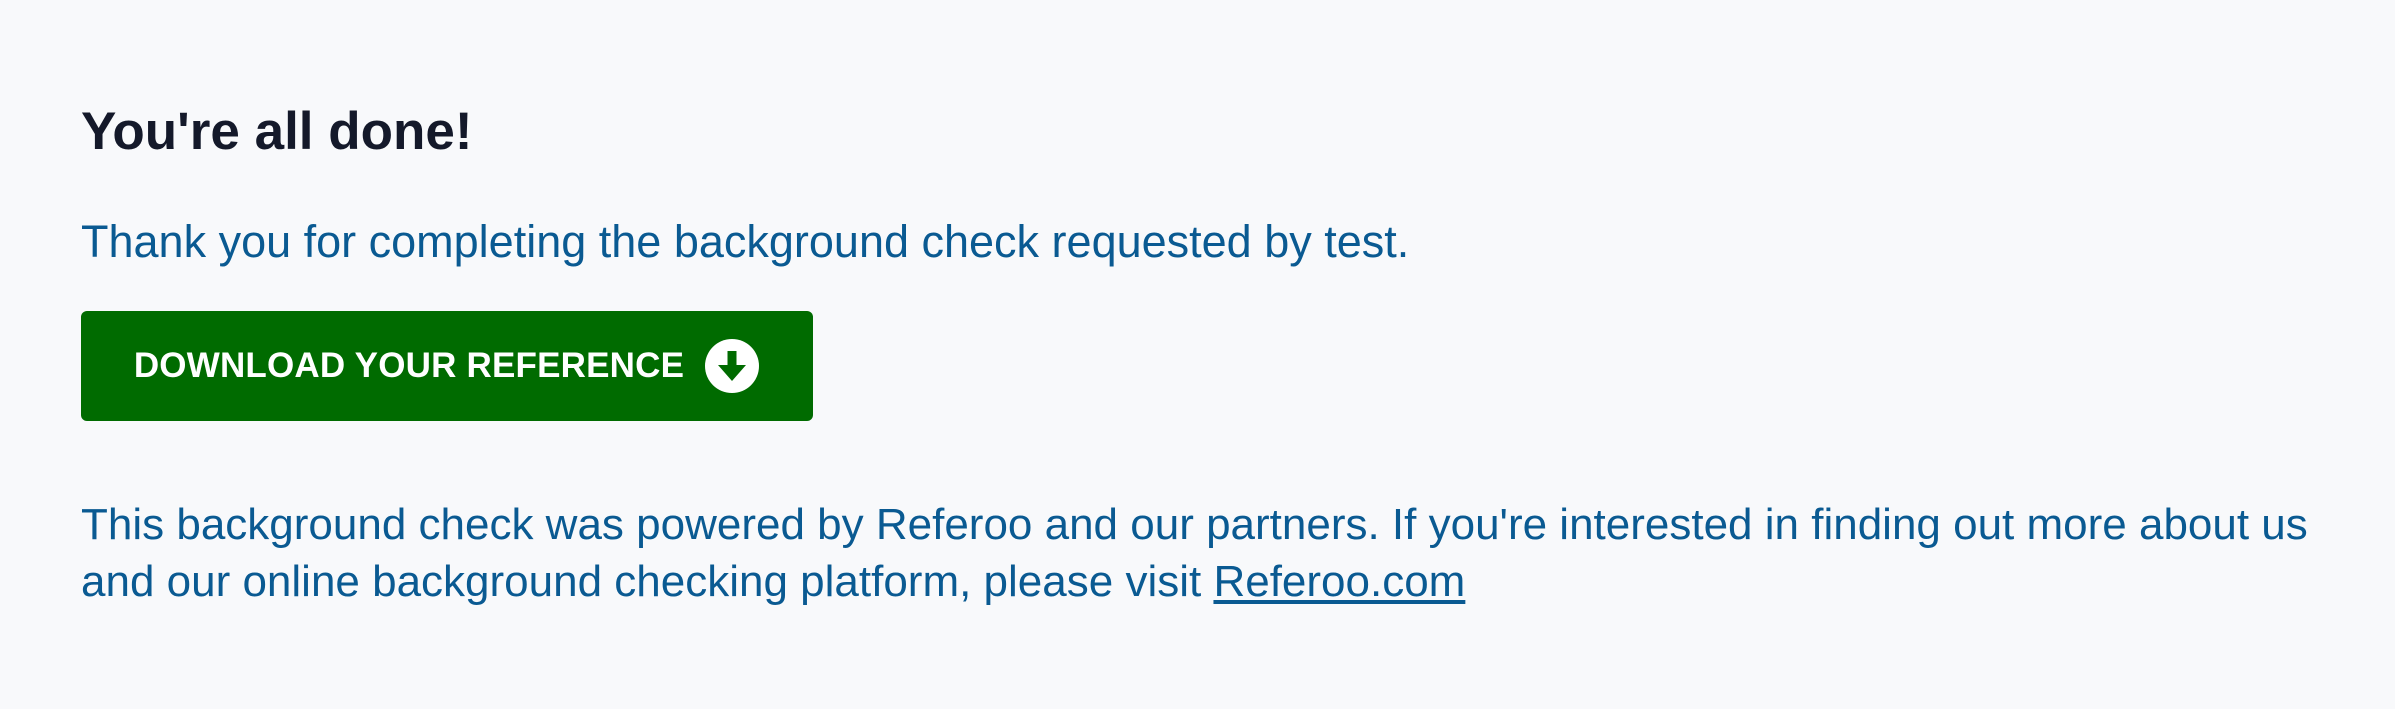 The image size is (2395, 709). Describe the element at coordinates (409, 365) in the screenshot. I see `download-reference-button-label: DOWNLOAD YOUR REFERENCE` at that location.